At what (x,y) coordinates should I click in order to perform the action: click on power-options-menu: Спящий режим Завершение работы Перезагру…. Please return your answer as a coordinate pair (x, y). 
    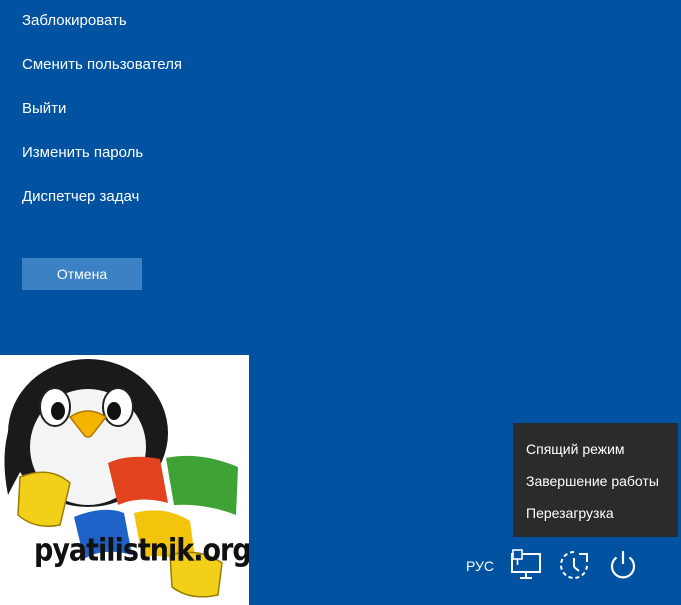
    Looking at the image, I should click on (595, 480).